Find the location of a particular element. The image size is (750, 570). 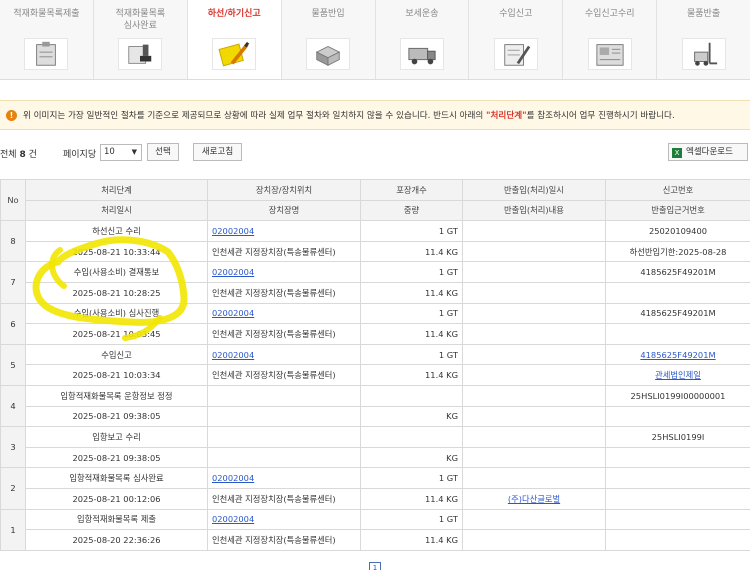

header-weight: 중량 is located at coordinates (411, 210).